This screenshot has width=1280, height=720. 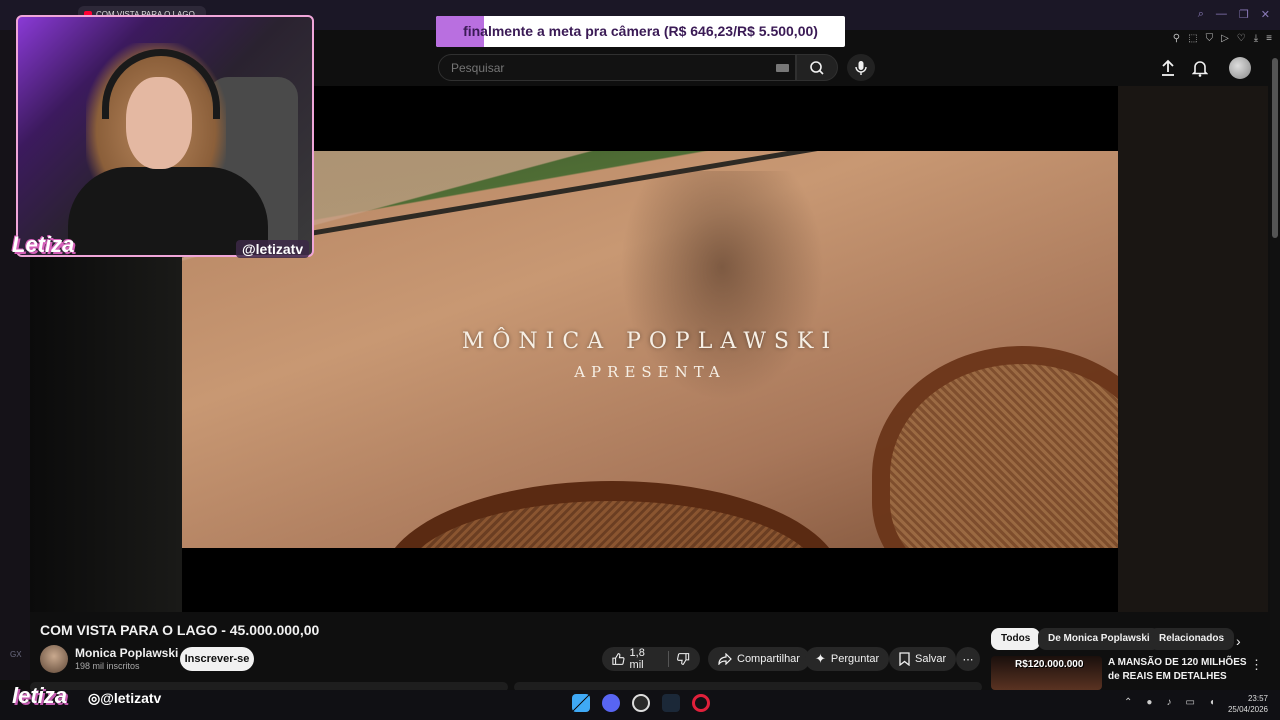 I want to click on streamer-name: Letiza, so click(x=43, y=244).